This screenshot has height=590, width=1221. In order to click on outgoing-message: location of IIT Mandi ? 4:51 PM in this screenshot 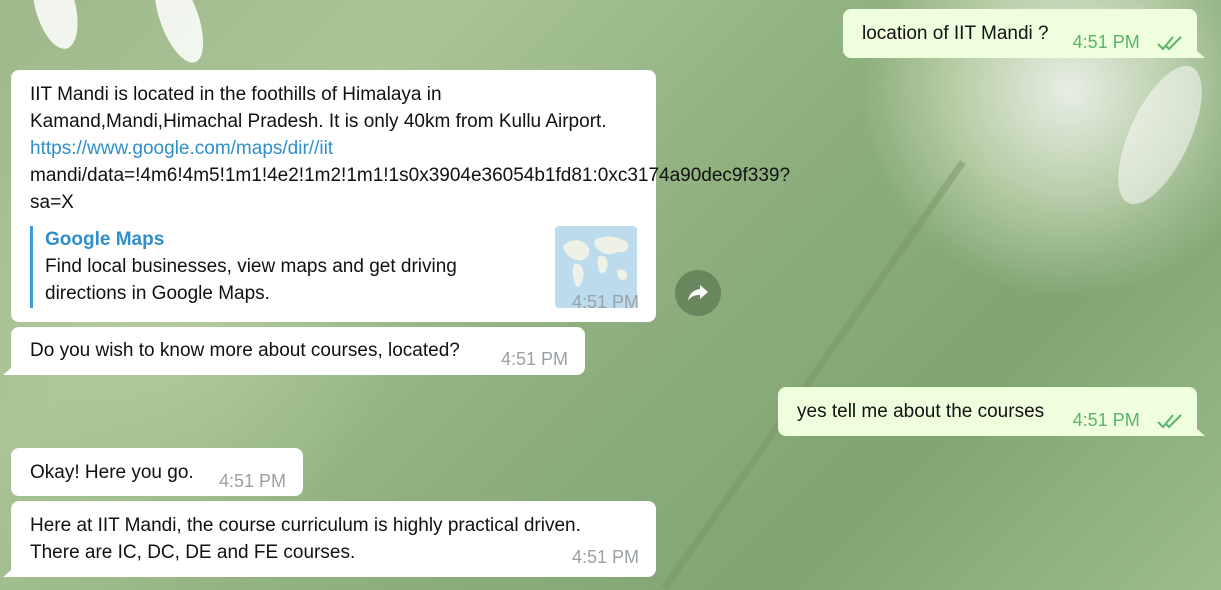, I will do `click(1024, 33)`.